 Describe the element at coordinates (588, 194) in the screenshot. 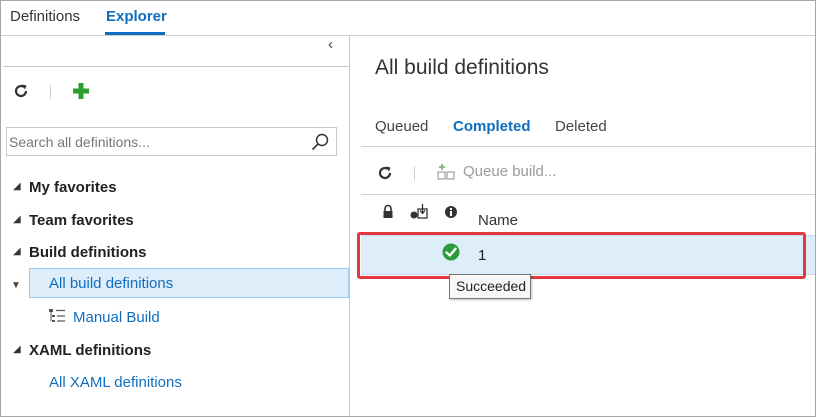

I see `toolbar-divider` at that location.